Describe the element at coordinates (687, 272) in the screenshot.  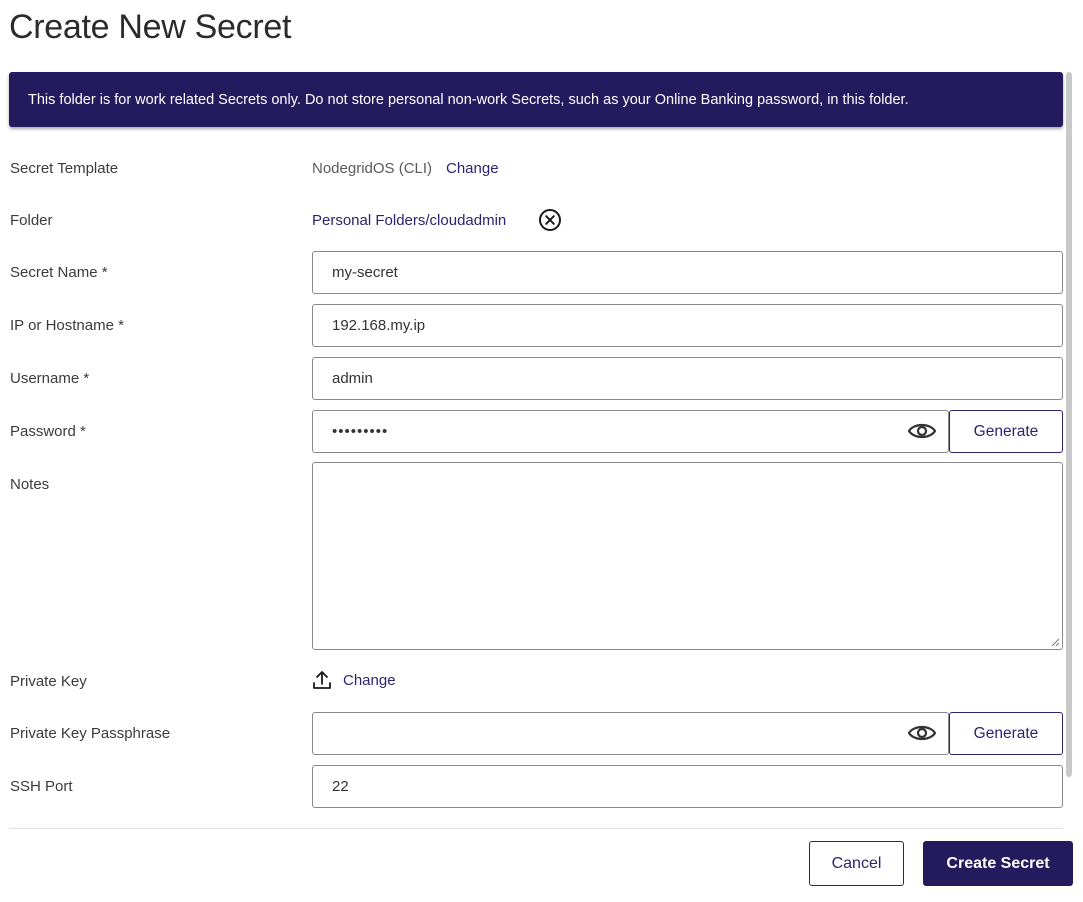
I see `secret-name-input` at that location.